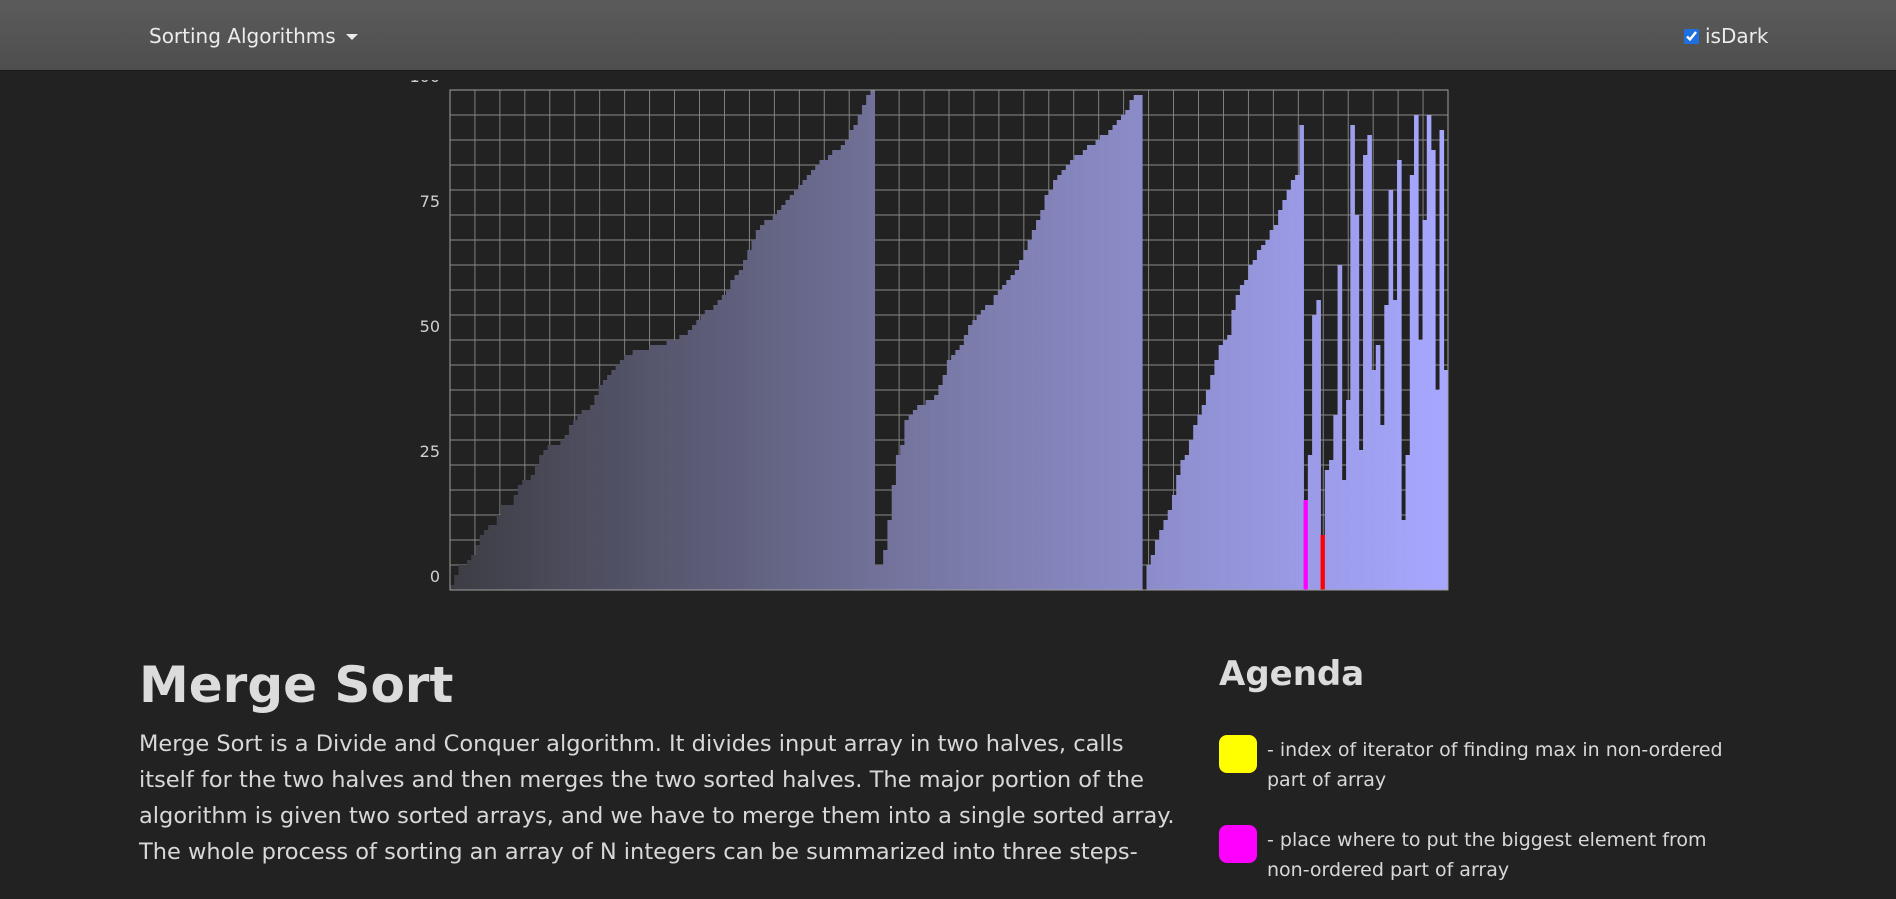 The image size is (1896, 899). I want to click on y-tick-label: 75, so click(430, 201).